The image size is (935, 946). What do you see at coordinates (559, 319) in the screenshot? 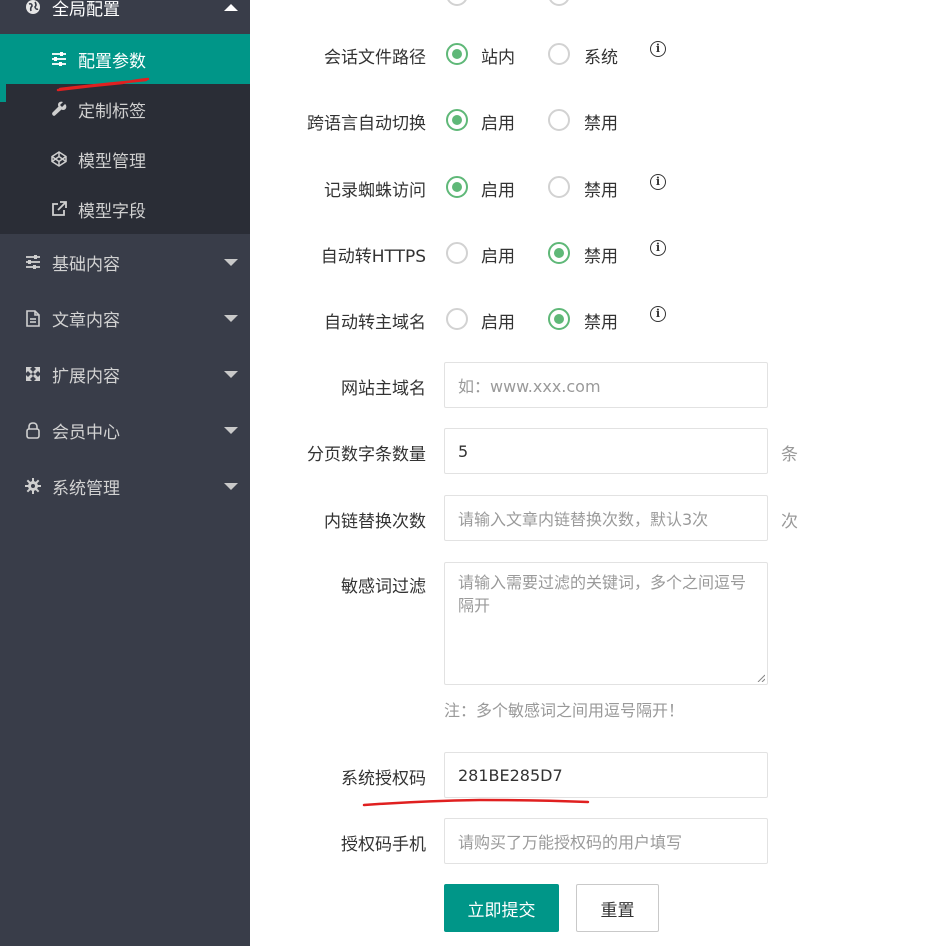
I see `auto-domain-radio-disable` at bounding box center [559, 319].